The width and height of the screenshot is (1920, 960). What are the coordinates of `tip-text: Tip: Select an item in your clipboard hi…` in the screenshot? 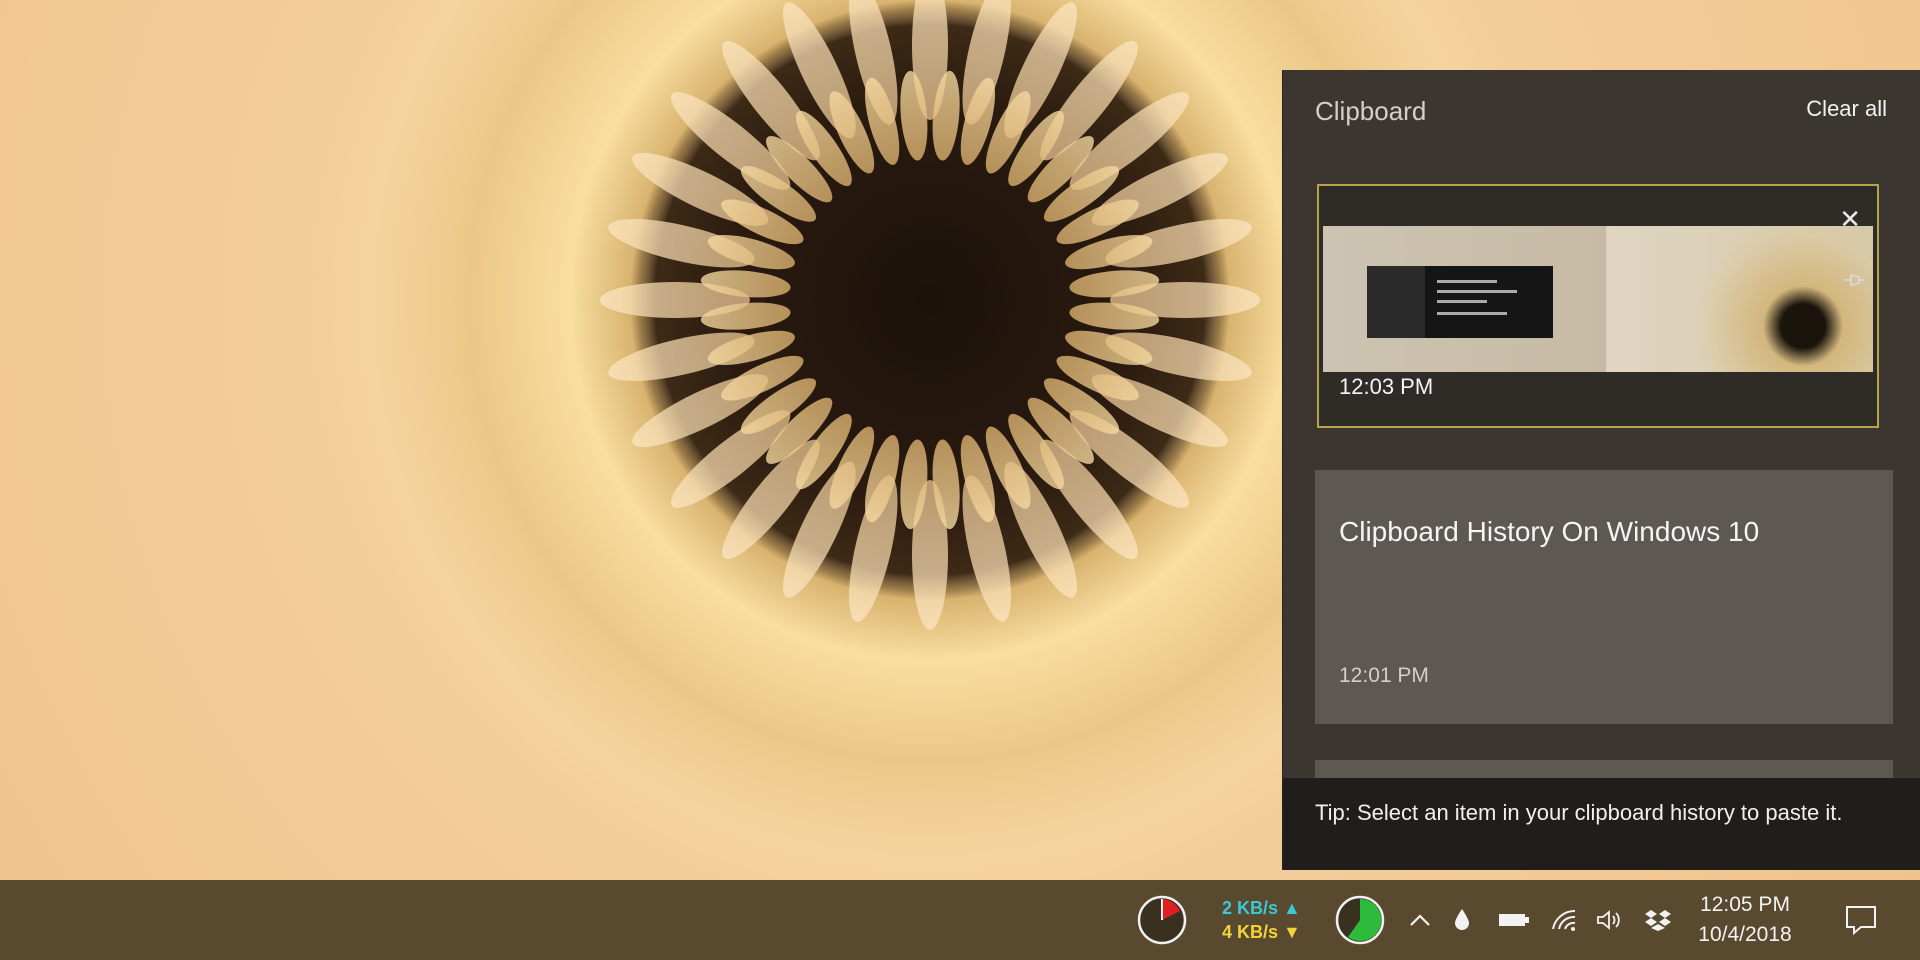 It's located at (1579, 812).